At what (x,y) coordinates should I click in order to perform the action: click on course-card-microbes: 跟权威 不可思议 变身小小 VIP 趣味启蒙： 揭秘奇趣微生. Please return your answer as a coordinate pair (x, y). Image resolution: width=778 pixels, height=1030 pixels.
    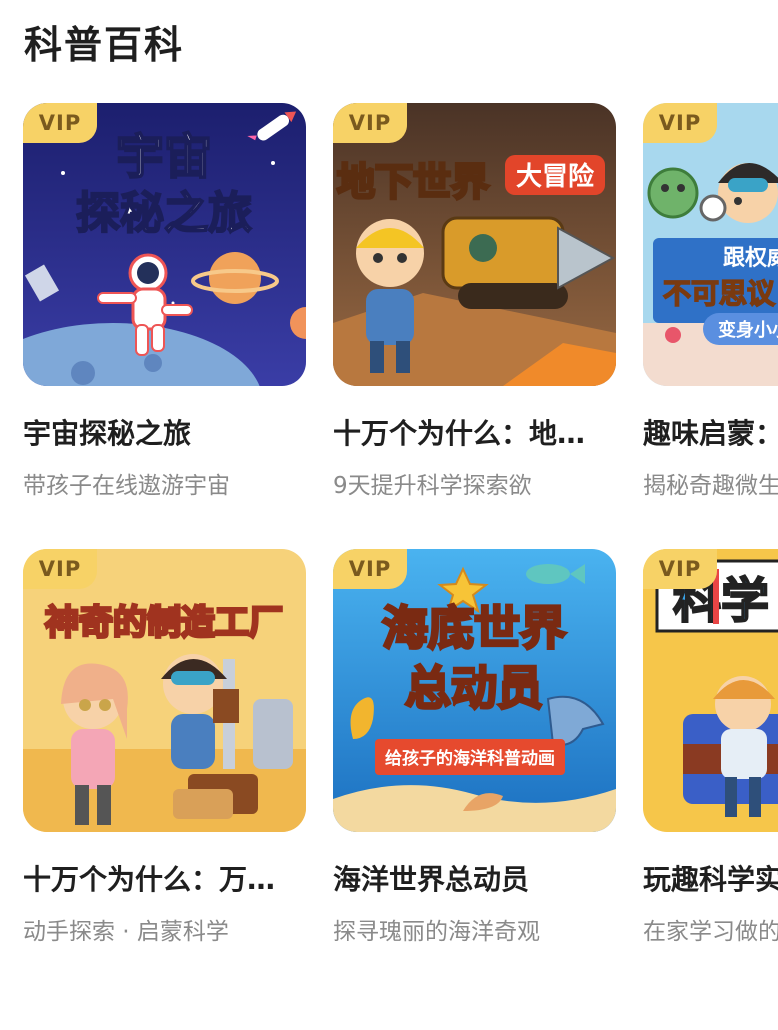
    Looking at the image, I should click on (710, 301).